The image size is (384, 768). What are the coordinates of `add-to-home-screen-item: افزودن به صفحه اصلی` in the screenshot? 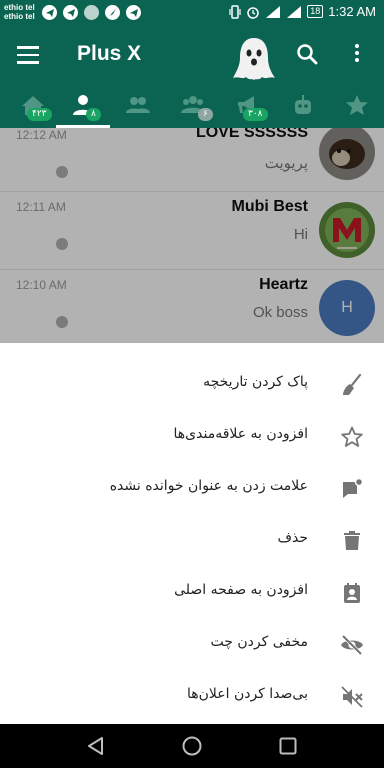 It's located at (192, 593).